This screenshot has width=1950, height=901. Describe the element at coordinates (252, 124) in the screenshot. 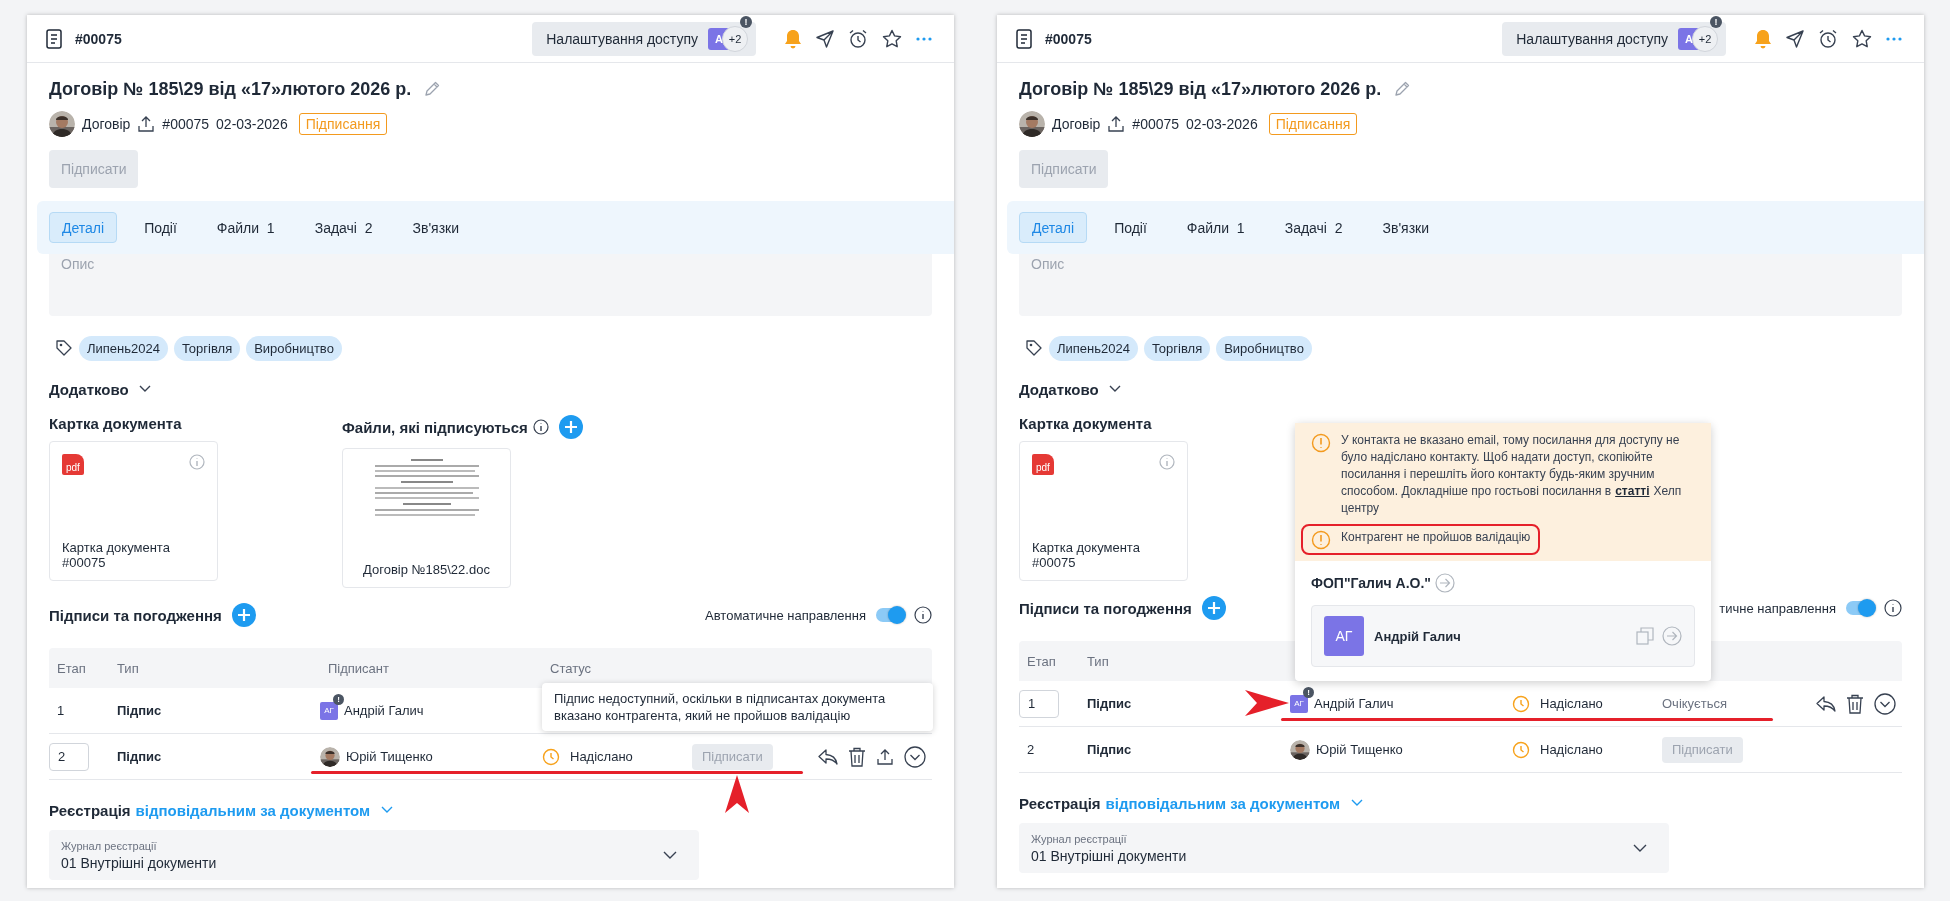

I see `document-date: 02-03-2026` at that location.